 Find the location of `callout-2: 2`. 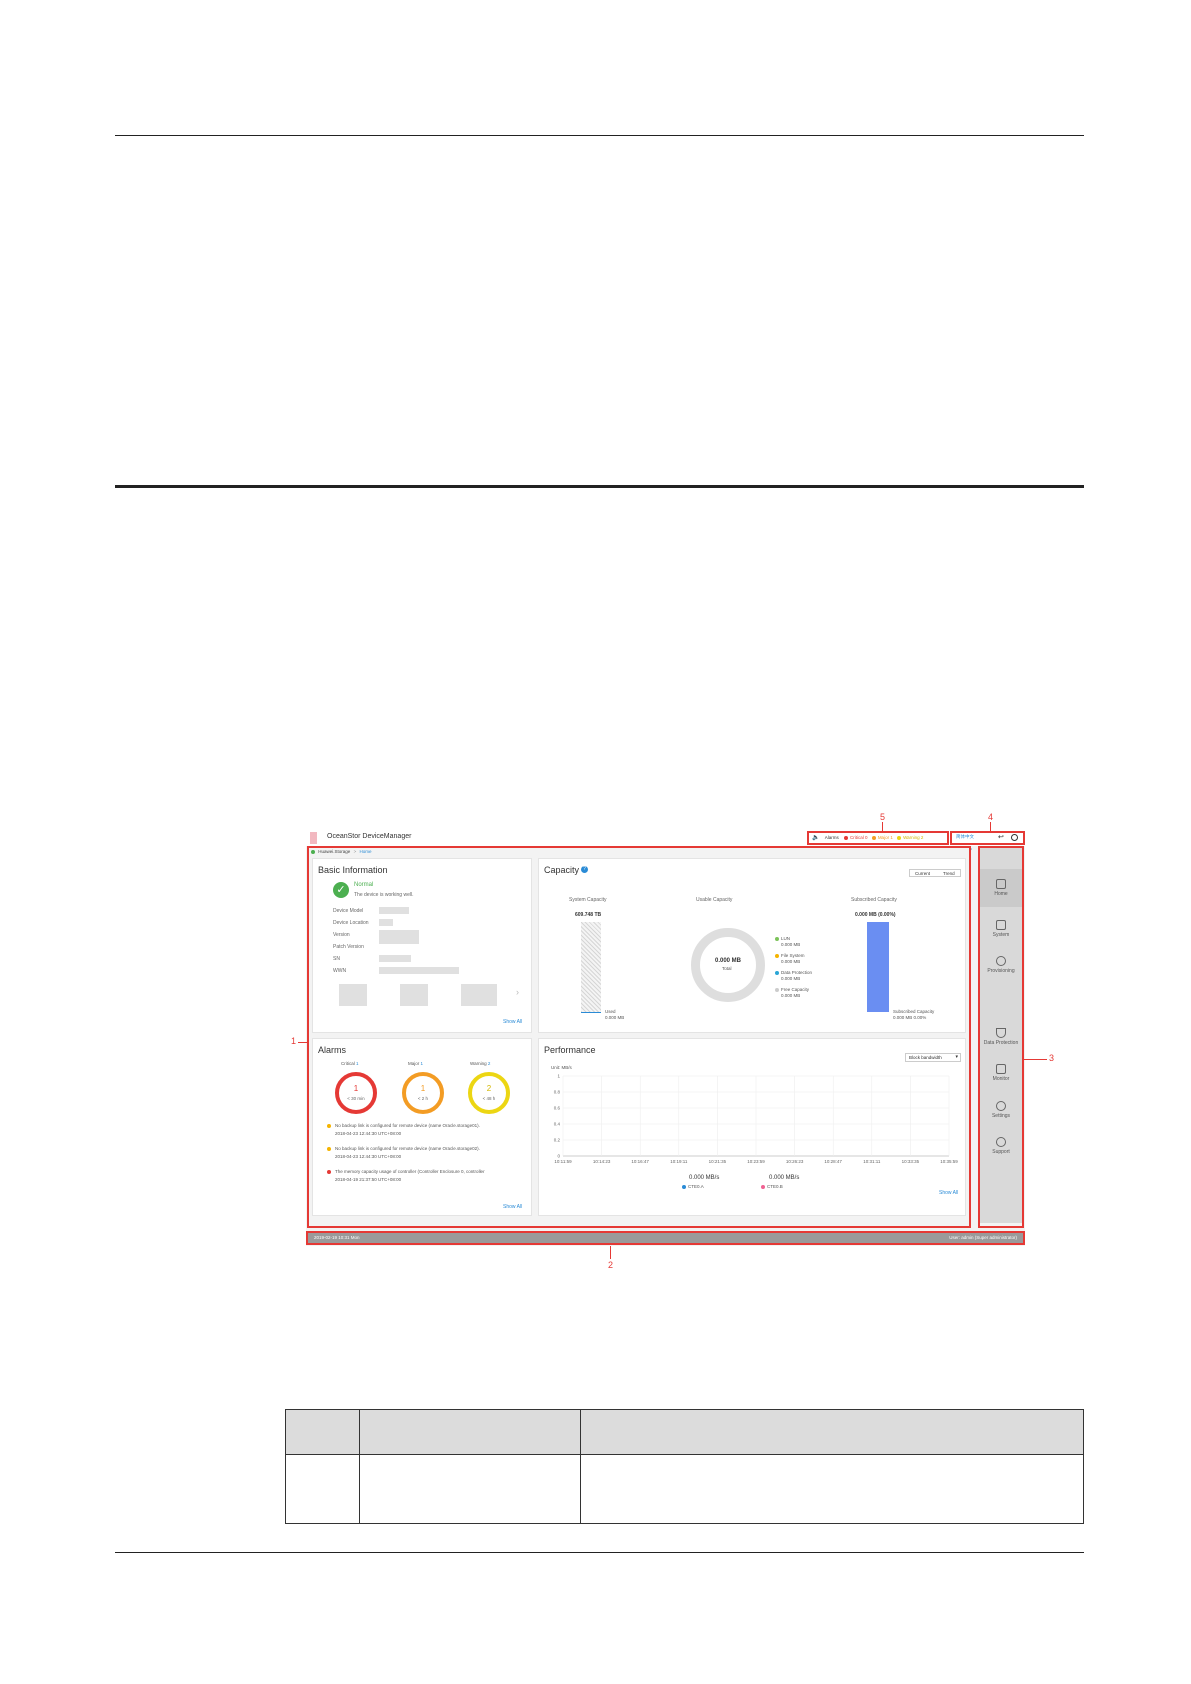

callout-2: 2 is located at coordinates (611, 1265).